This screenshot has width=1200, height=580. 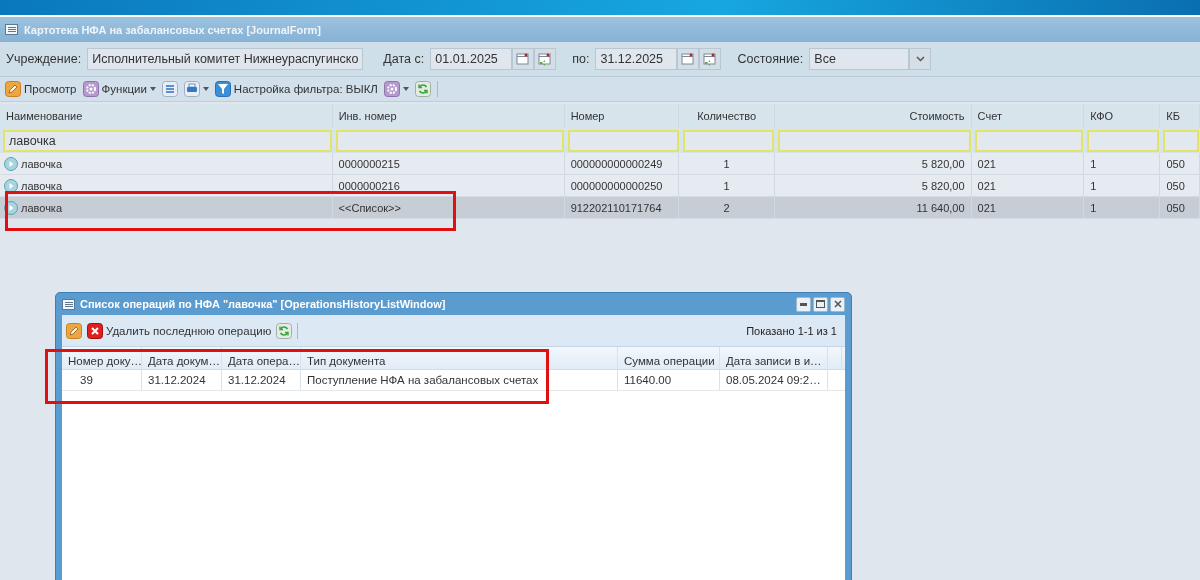 What do you see at coordinates (727, 207) in the screenshot?
I see `table-cell: 2` at bounding box center [727, 207].